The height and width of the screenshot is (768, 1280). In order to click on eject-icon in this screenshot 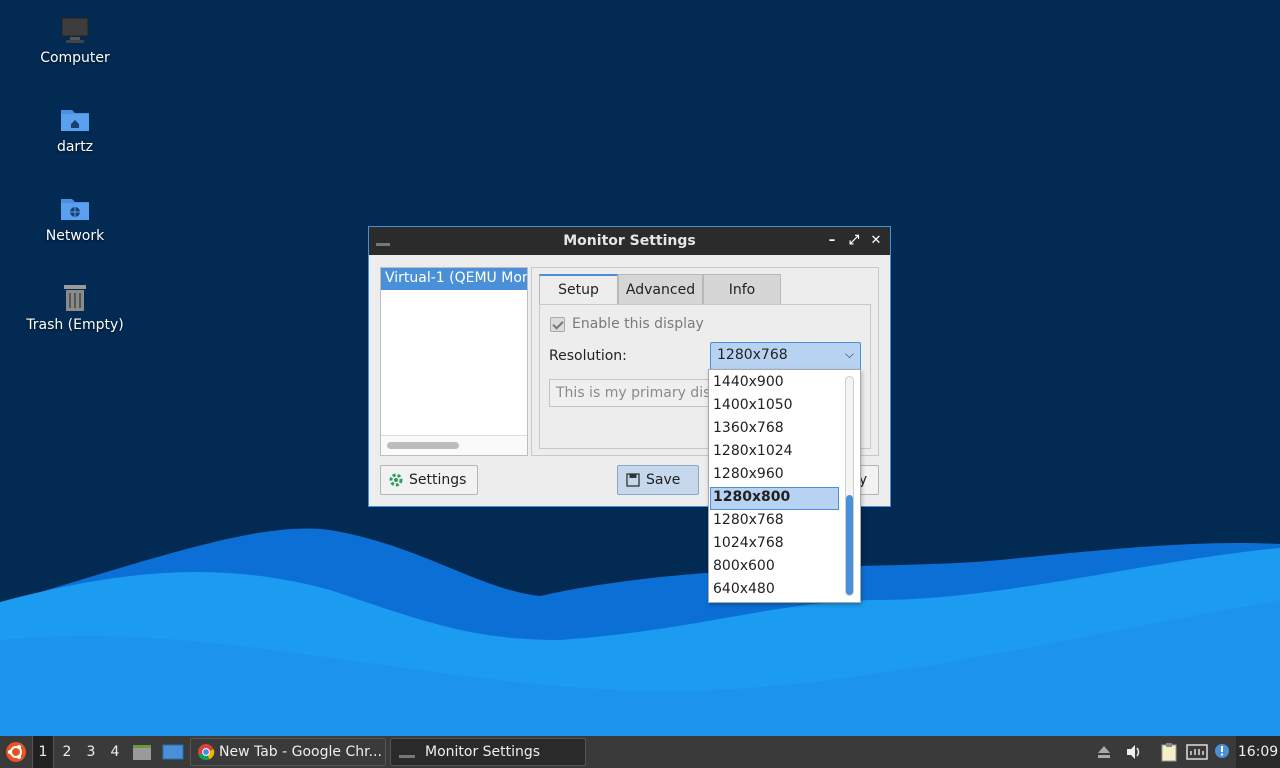, I will do `click(1104, 752)`.